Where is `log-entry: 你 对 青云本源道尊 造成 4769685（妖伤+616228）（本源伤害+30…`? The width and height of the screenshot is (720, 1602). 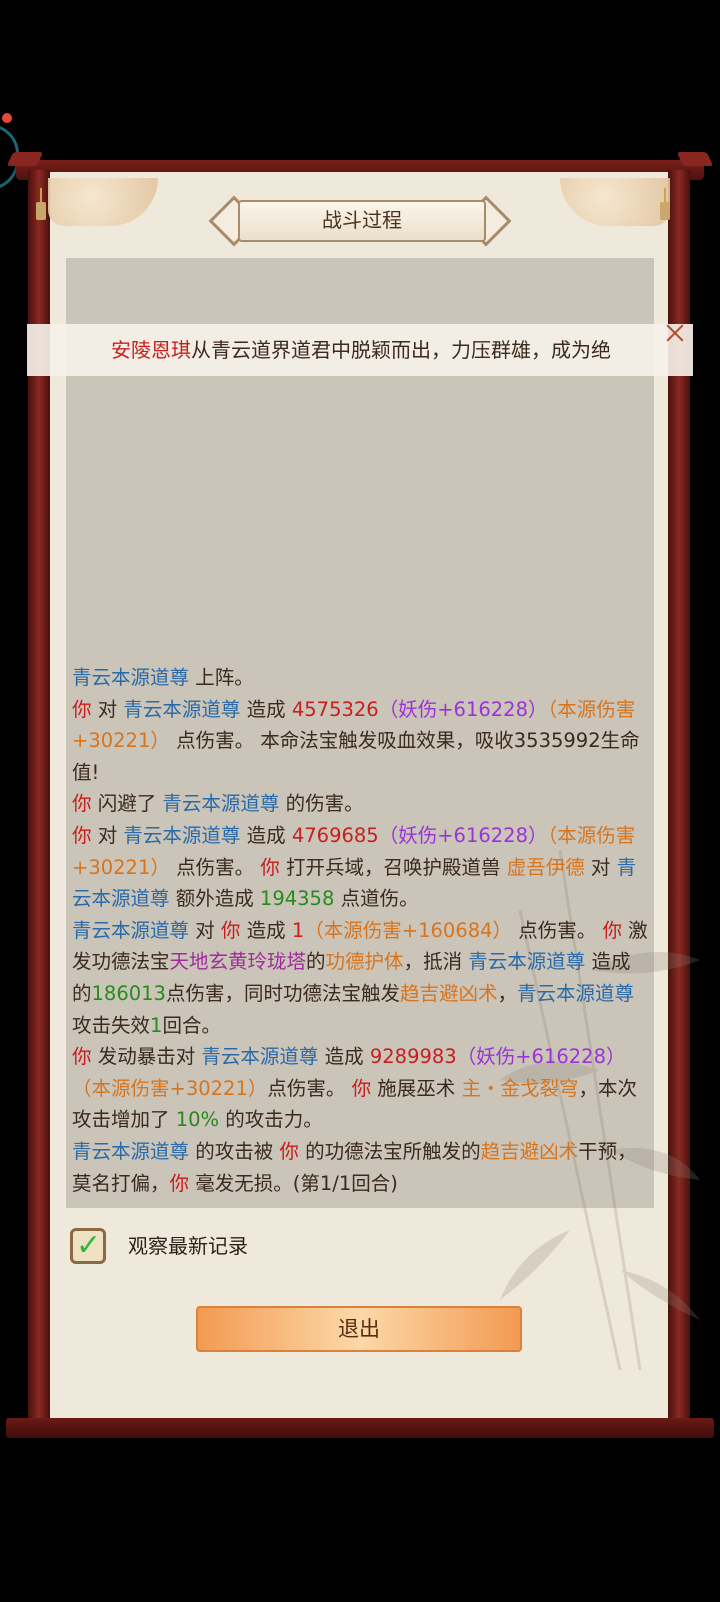
log-entry: 你 对 青云本源道尊 造成 4769685（妖伤+616228）（本源伤害+30… is located at coordinates (360, 867).